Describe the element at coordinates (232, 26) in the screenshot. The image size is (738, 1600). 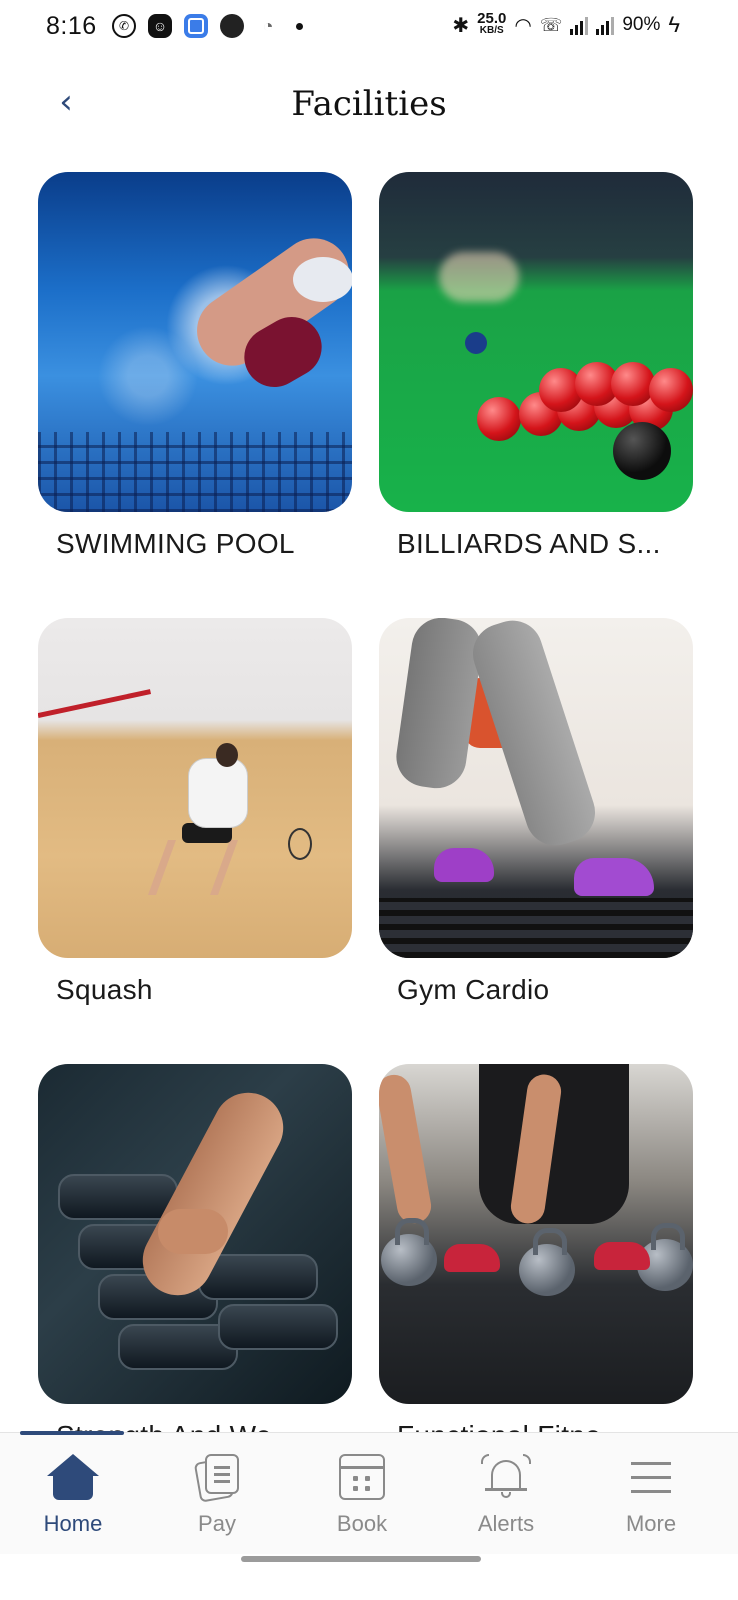
I see `notification-icon` at that location.